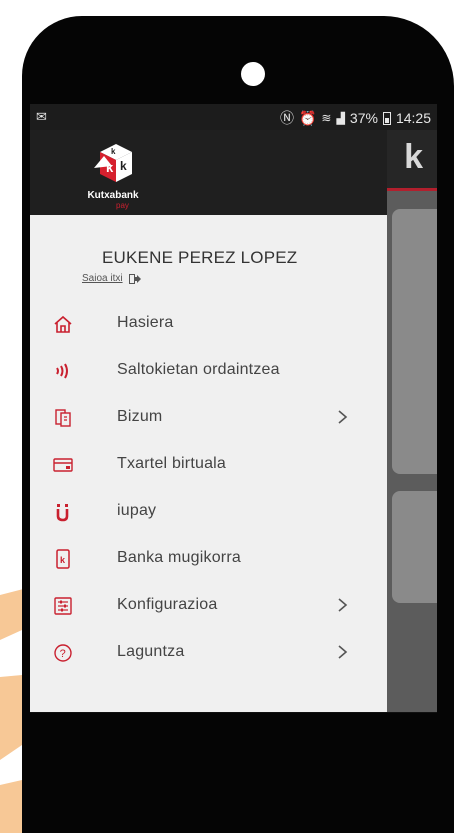 This screenshot has height=833, width=454. I want to click on mail-icon: ✉, so click(41, 116).